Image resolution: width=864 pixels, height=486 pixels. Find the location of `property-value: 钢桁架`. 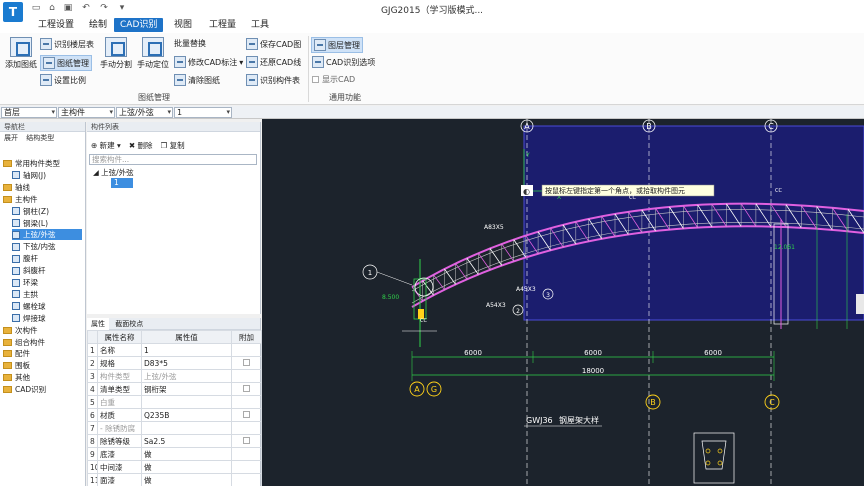

property-value: 钢桁架 is located at coordinates (186, 389).